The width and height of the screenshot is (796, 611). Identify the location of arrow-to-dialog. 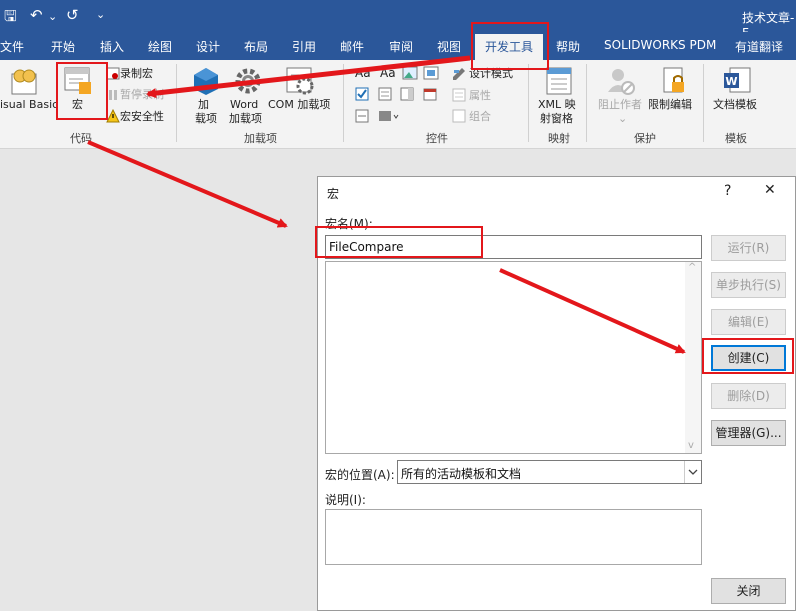
(187, 184).